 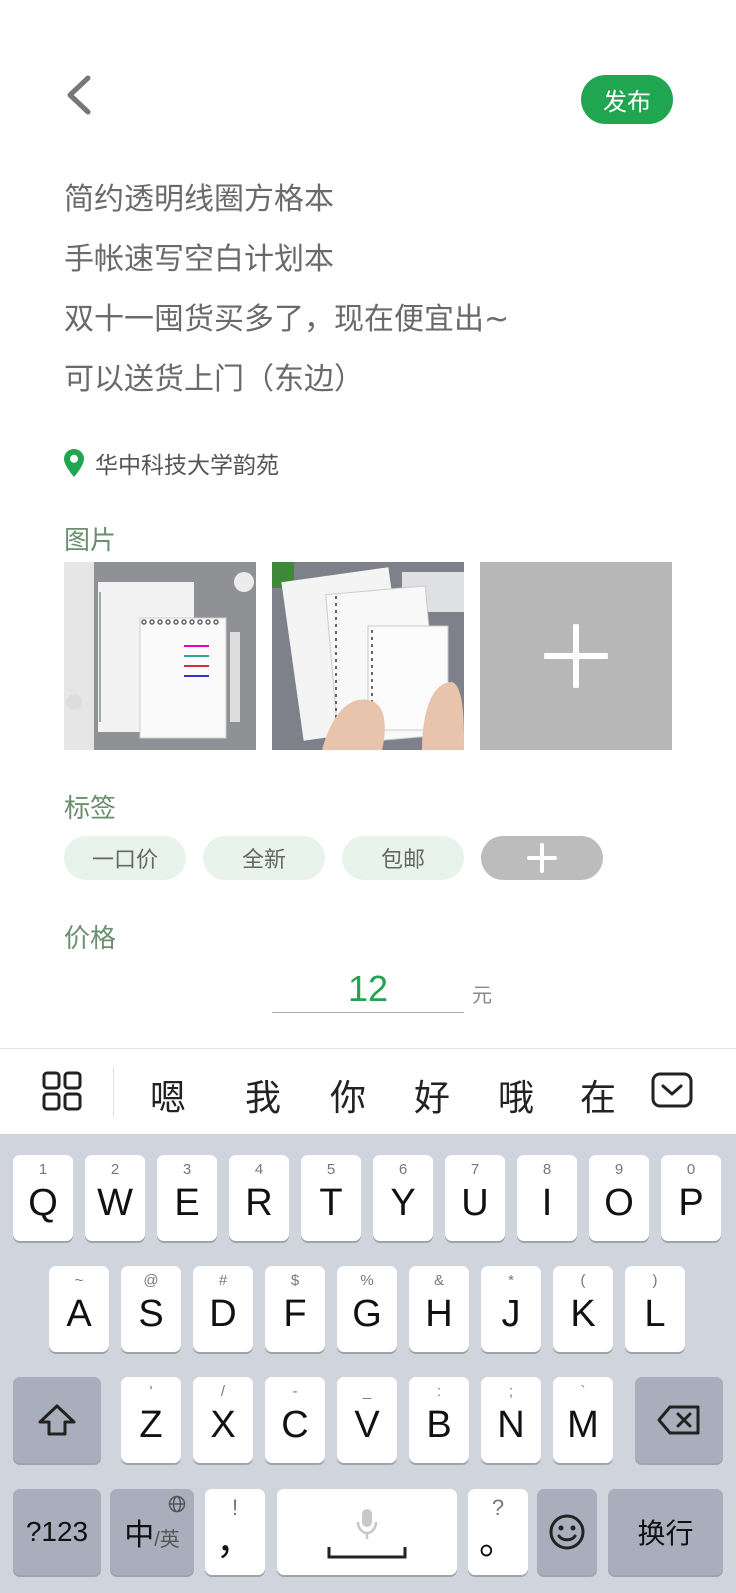 I want to click on candidate-word: 你, so click(x=348, y=1095).